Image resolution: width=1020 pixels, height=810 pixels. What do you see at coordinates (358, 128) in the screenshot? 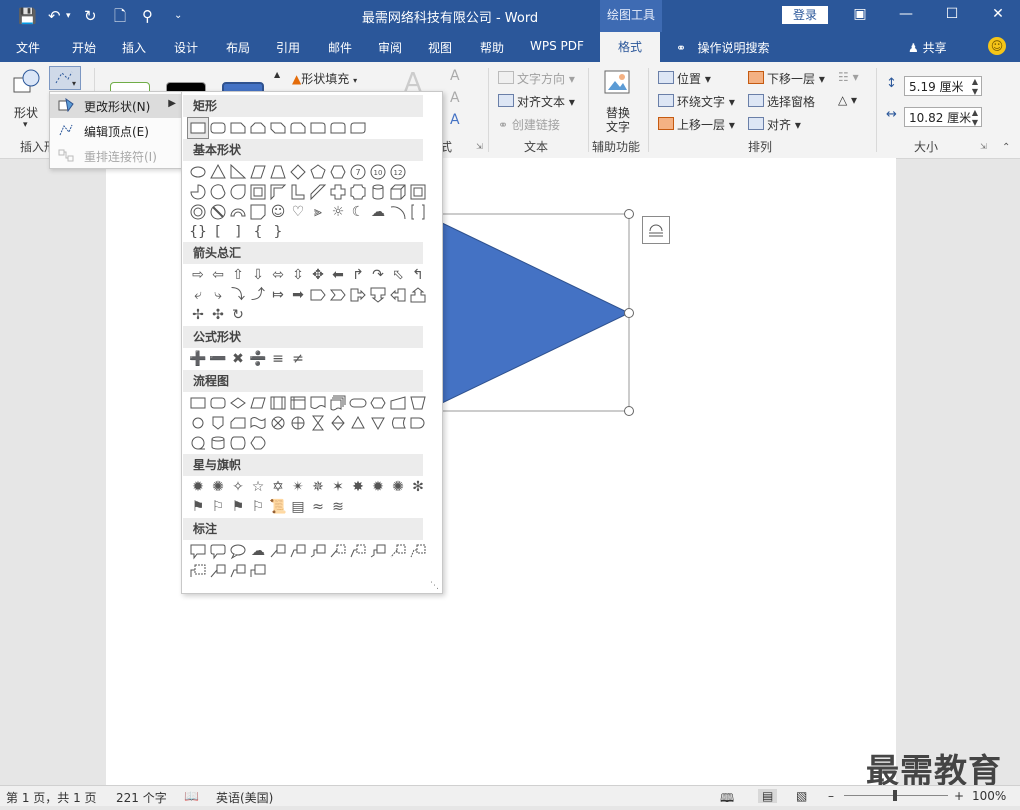
I see `round-diagonal-rectangle-icon` at bounding box center [358, 128].